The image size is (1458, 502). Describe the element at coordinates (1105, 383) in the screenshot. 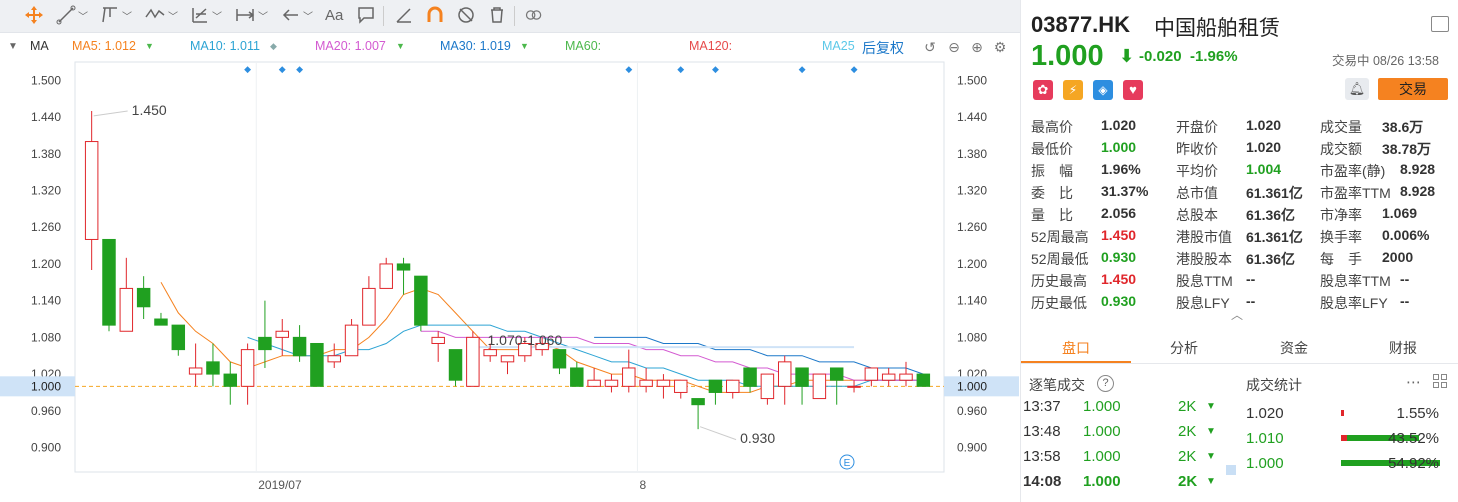

I see `help-icon: ?` at that location.